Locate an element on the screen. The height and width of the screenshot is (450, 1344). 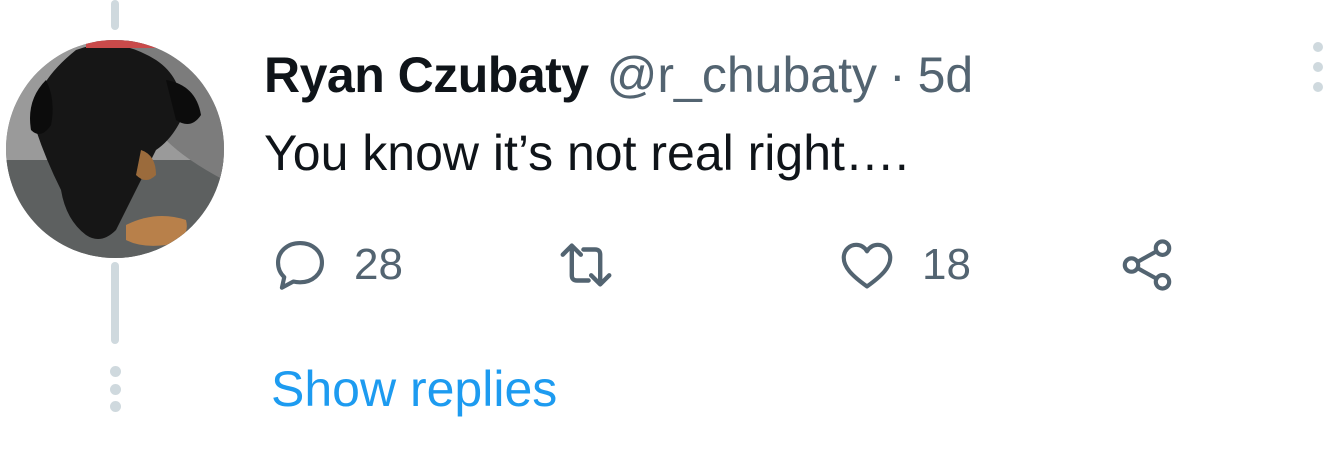
reply-icon is located at coordinates (300, 265).